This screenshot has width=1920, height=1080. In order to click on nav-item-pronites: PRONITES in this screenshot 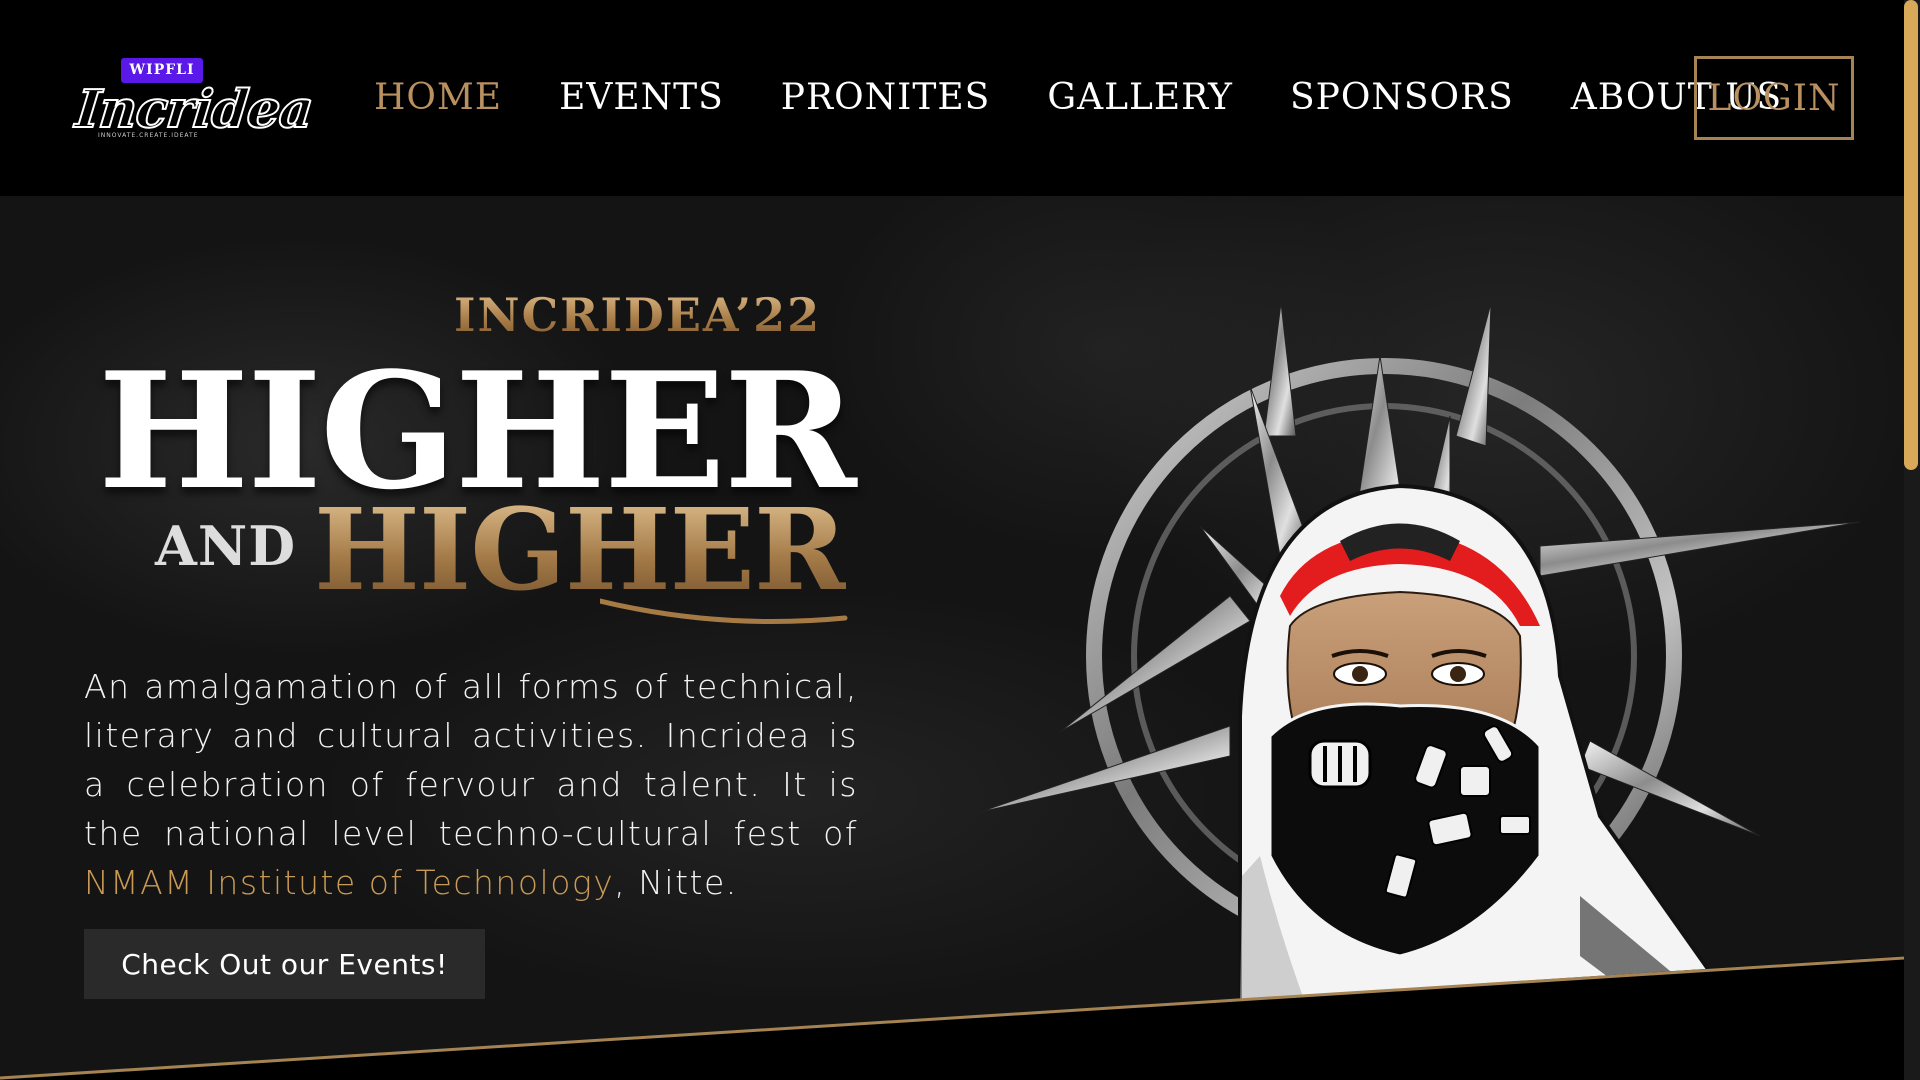, I will do `click(886, 98)`.